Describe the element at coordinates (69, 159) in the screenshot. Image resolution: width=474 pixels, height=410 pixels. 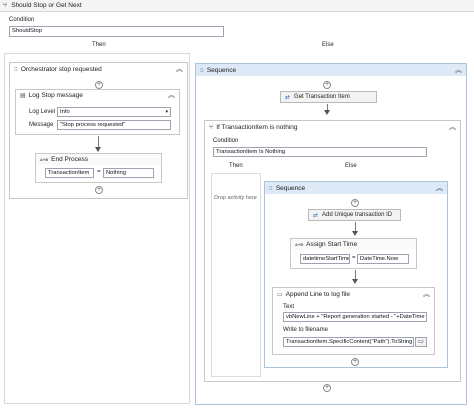
I see `end-process-title: End Process` at that location.